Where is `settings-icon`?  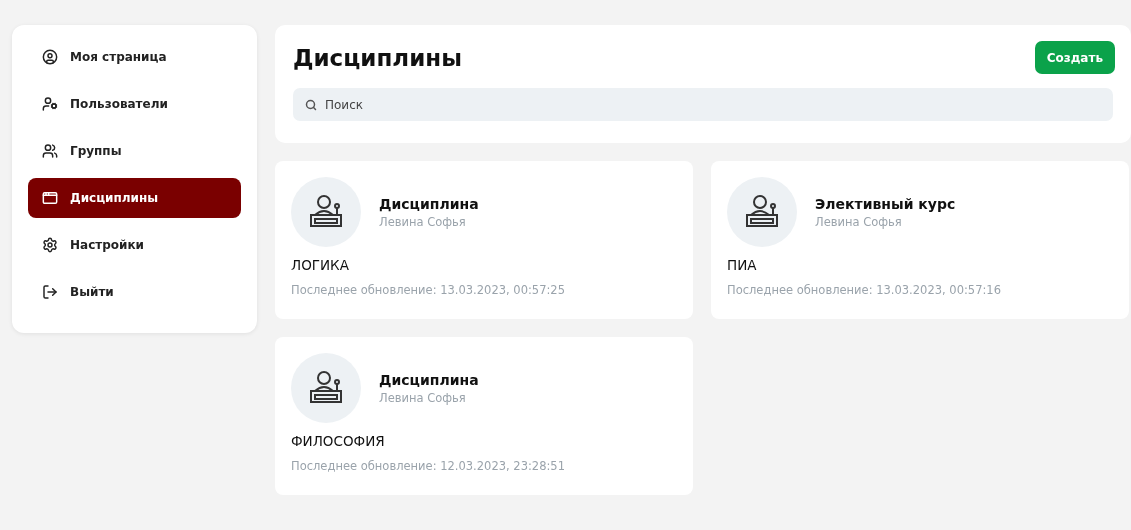
settings-icon is located at coordinates (50, 245).